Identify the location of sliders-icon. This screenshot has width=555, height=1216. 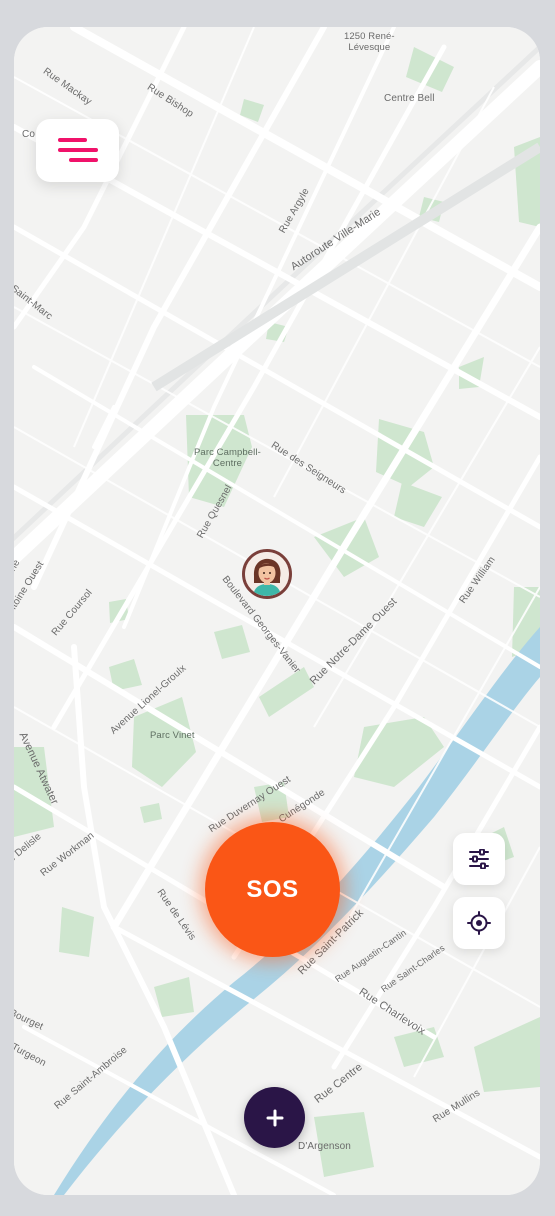
(479, 859).